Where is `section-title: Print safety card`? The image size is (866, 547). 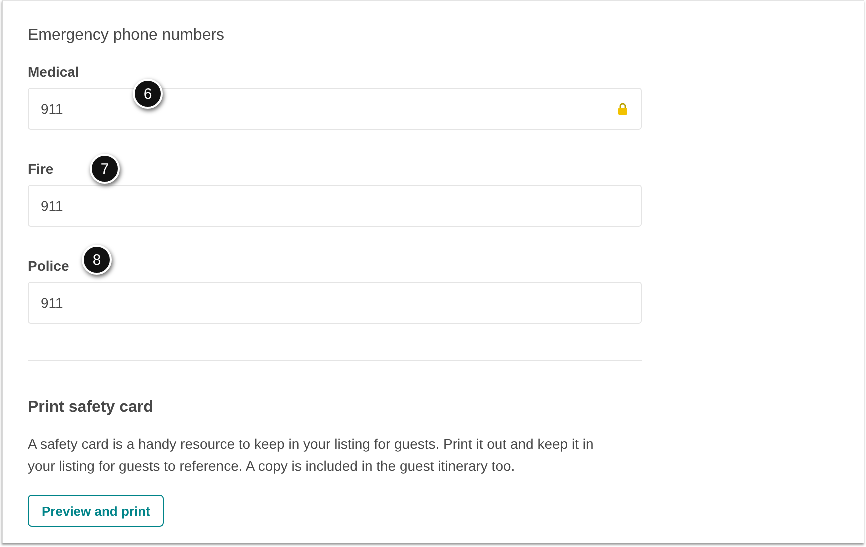 section-title: Print safety card is located at coordinates (91, 408).